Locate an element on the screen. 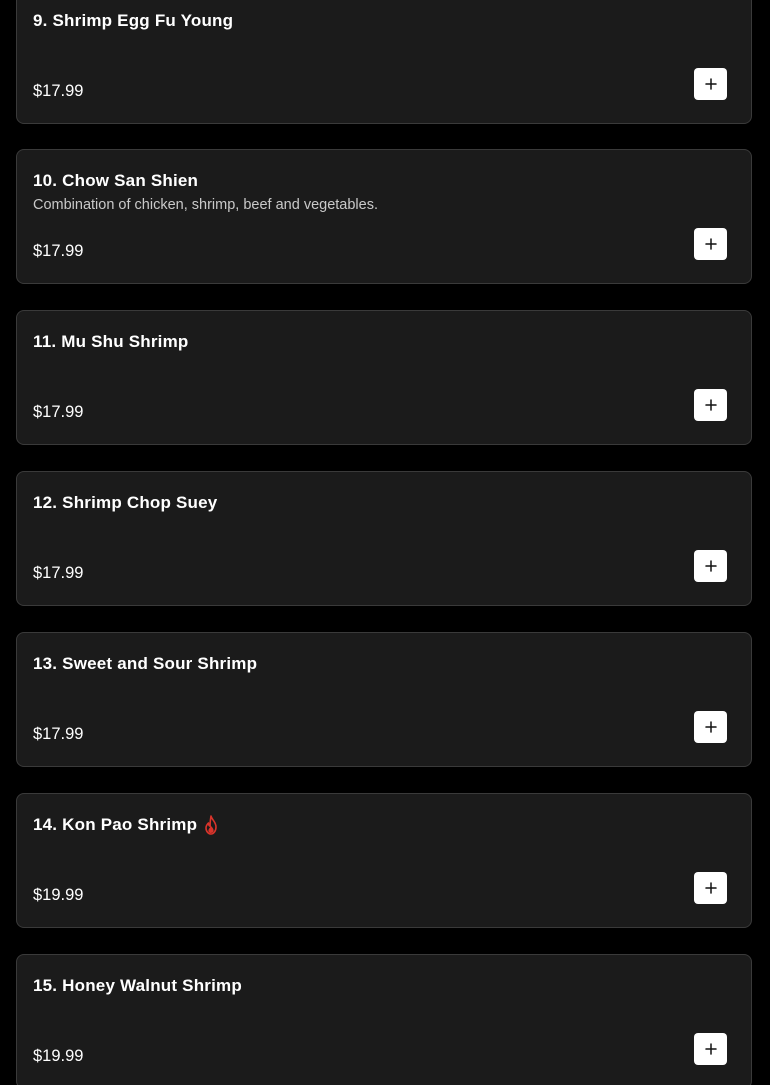 The height and width of the screenshot is (1085, 770). flame-icon is located at coordinates (211, 825).